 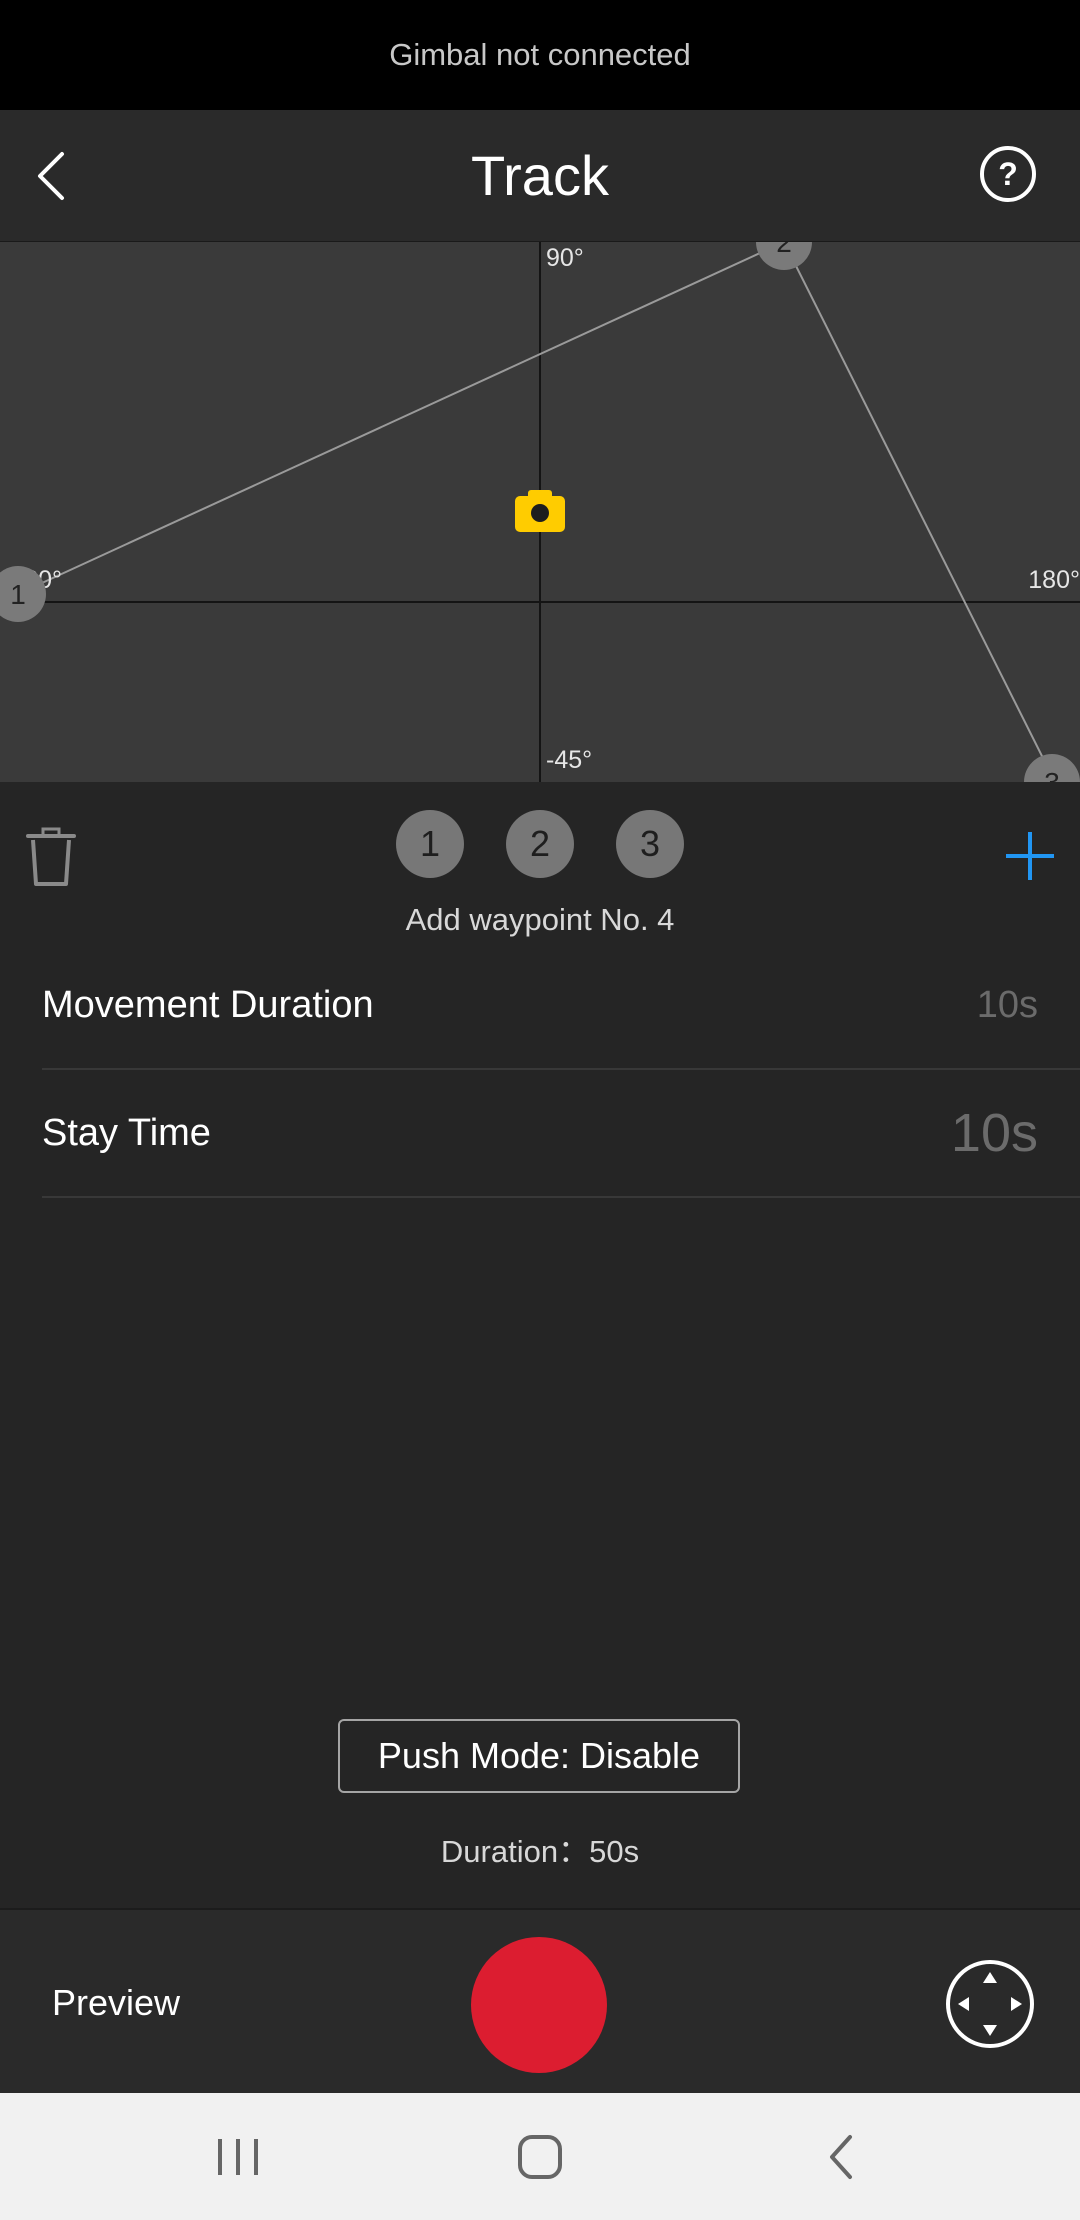 I want to click on total-duration: Duration：50s, so click(x=540, y=1851).